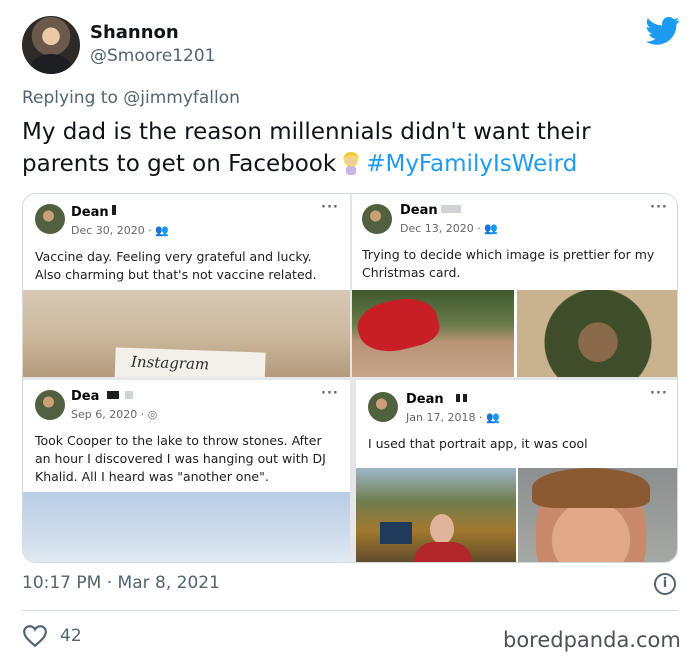 This screenshot has height=664, width=700. Describe the element at coordinates (663, 31) in the screenshot. I see `twitter-bird-icon` at that location.